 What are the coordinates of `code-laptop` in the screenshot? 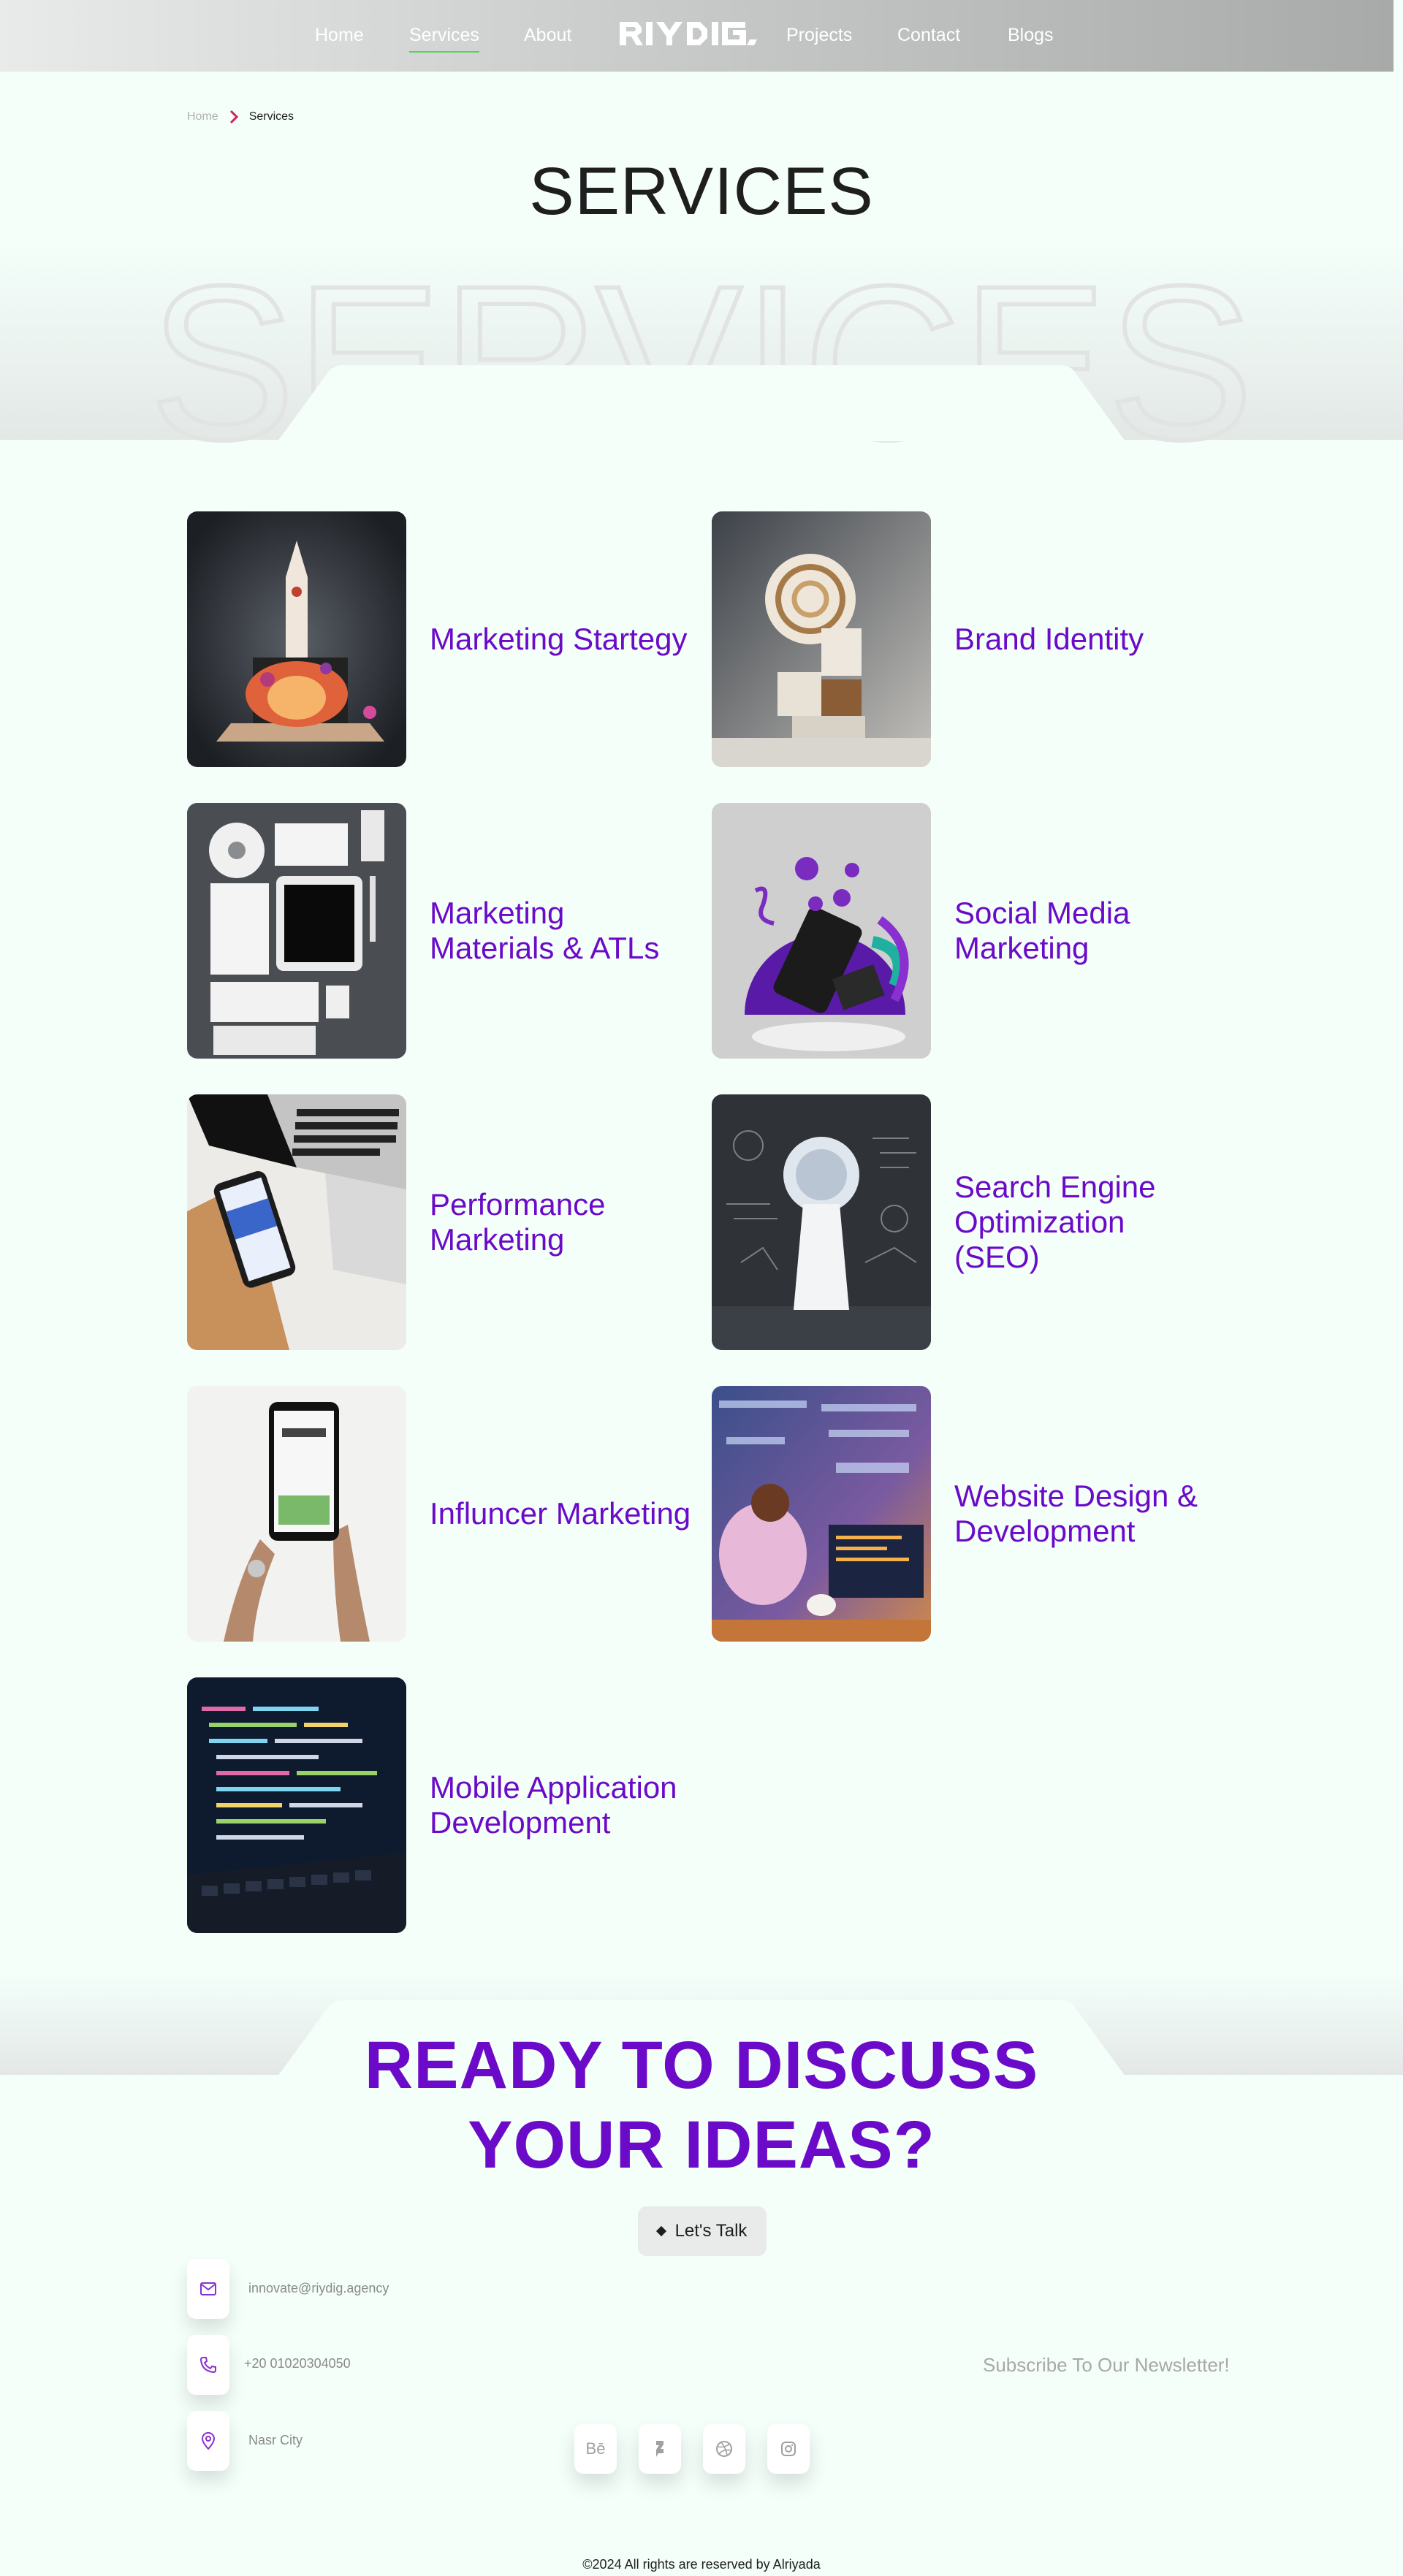 It's located at (296, 1805).